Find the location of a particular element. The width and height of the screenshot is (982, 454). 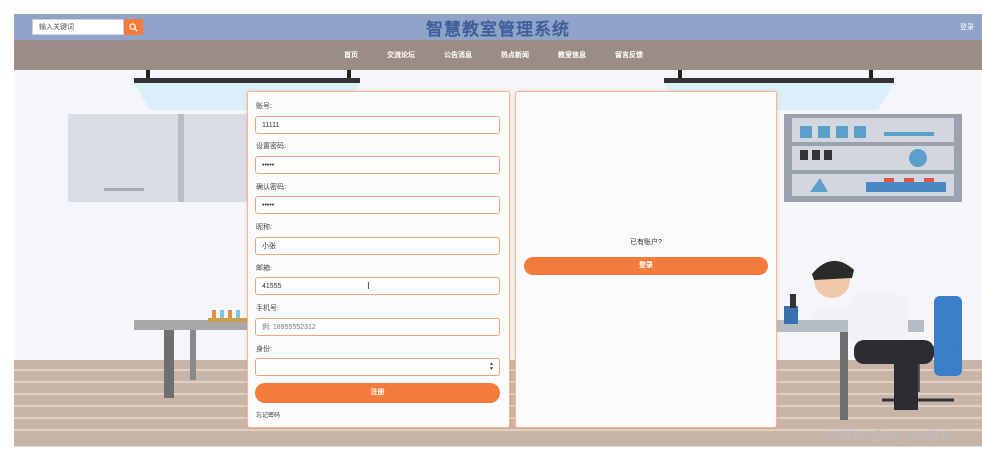

phone-input is located at coordinates (377, 327).